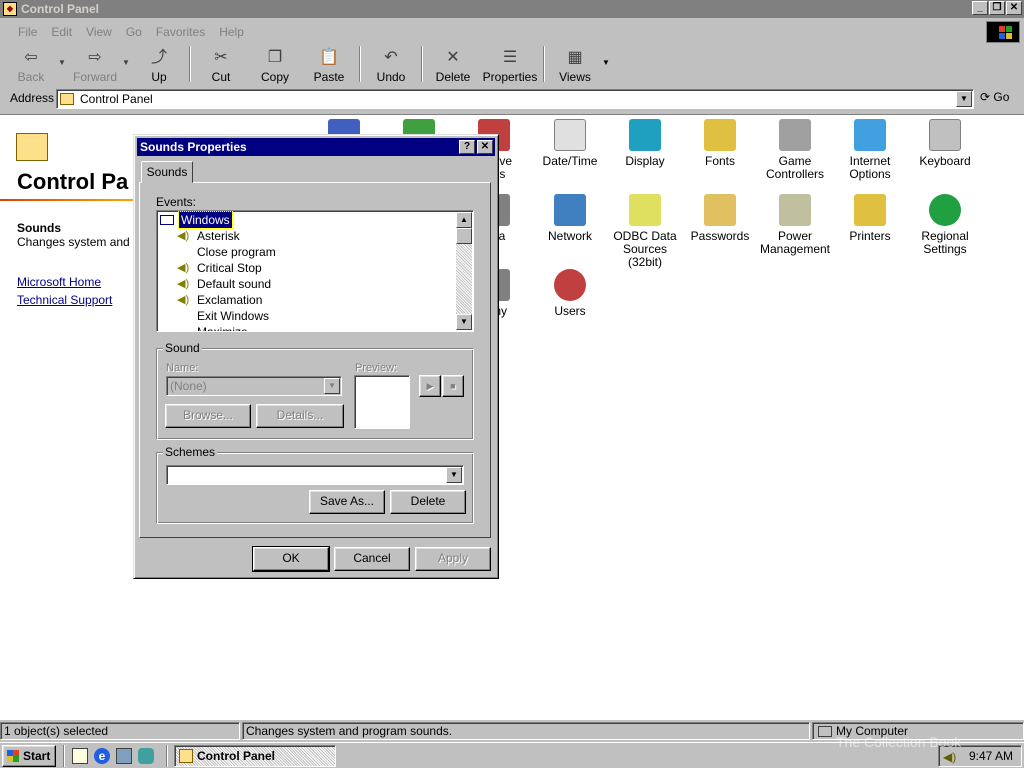 This screenshot has width=1024, height=768. I want to click on internet-explorer-icon: e, so click(102, 756).